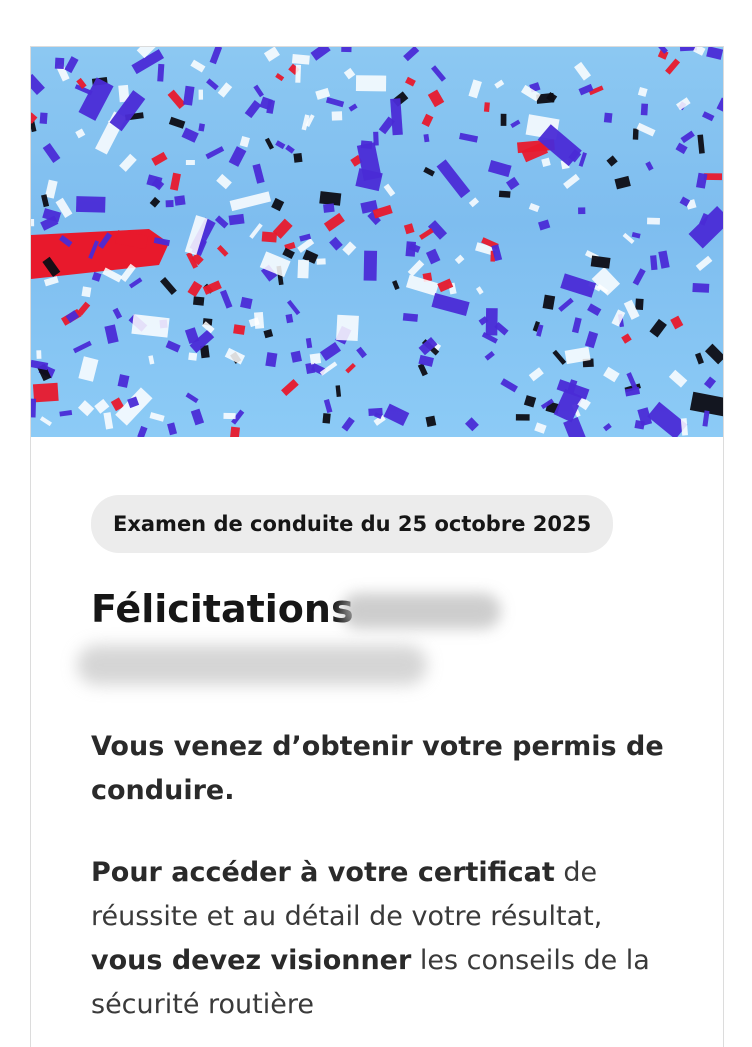 The image size is (752, 1047). Describe the element at coordinates (252, 665) in the screenshot. I see `redacted-name-last` at that location.